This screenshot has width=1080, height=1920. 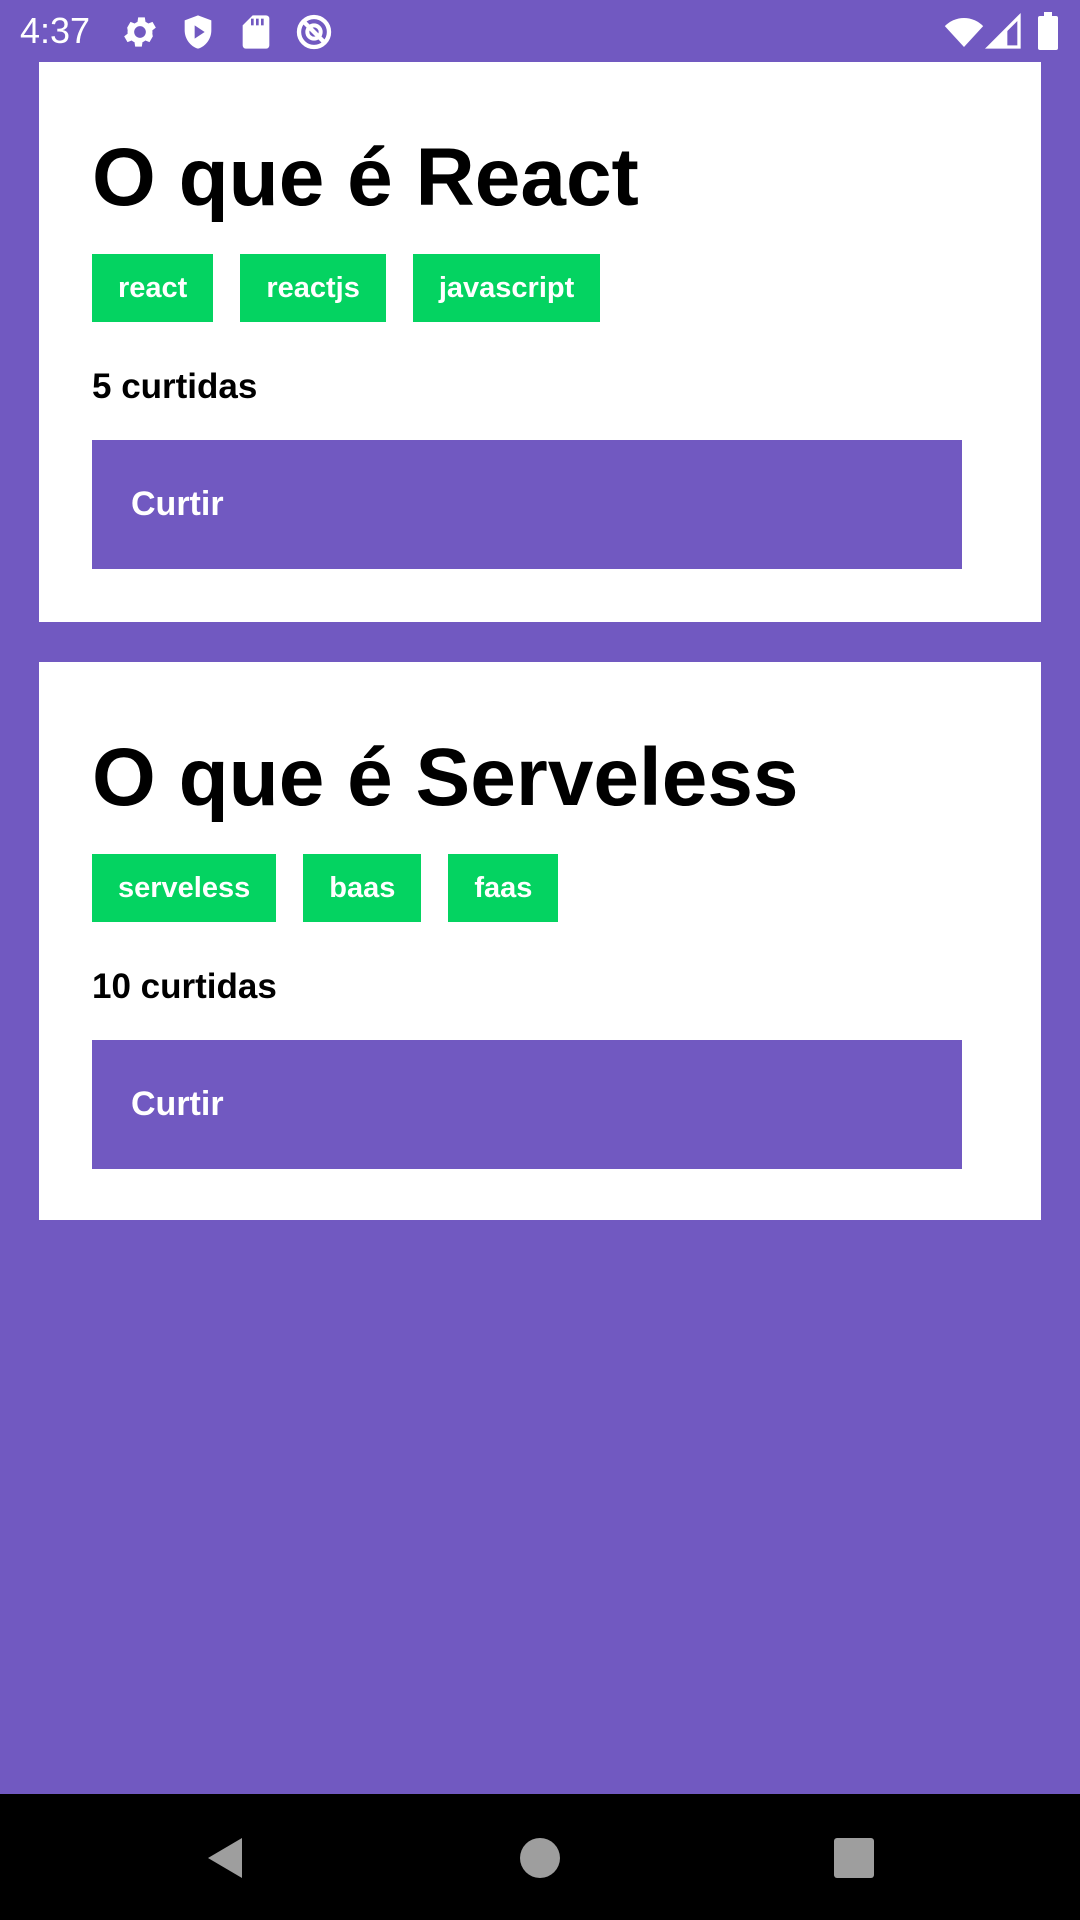 I want to click on tech-tag: javascript, so click(x=506, y=288).